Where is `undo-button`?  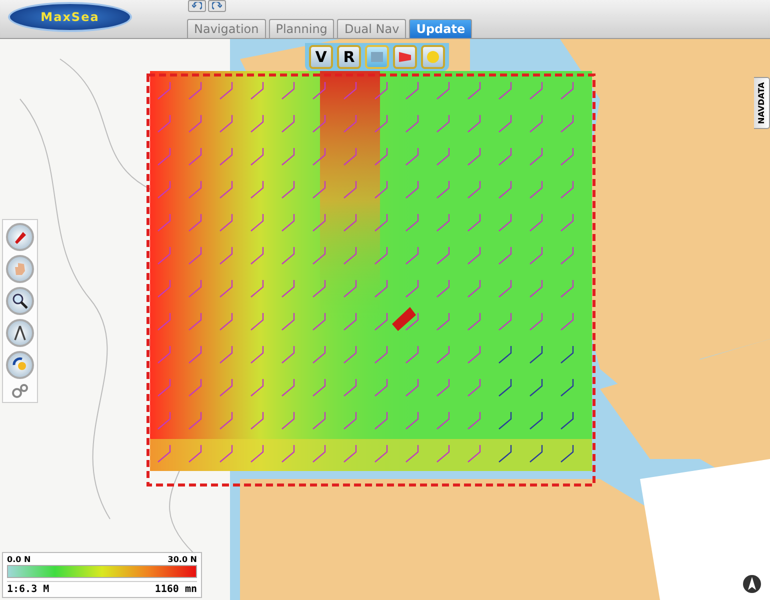 undo-button is located at coordinates (197, 6).